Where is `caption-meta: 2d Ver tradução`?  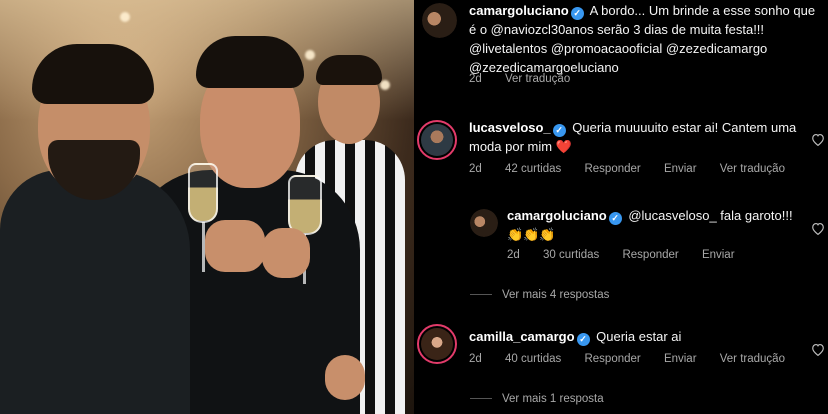 caption-meta: 2d Ver tradução is located at coordinates (529, 79).